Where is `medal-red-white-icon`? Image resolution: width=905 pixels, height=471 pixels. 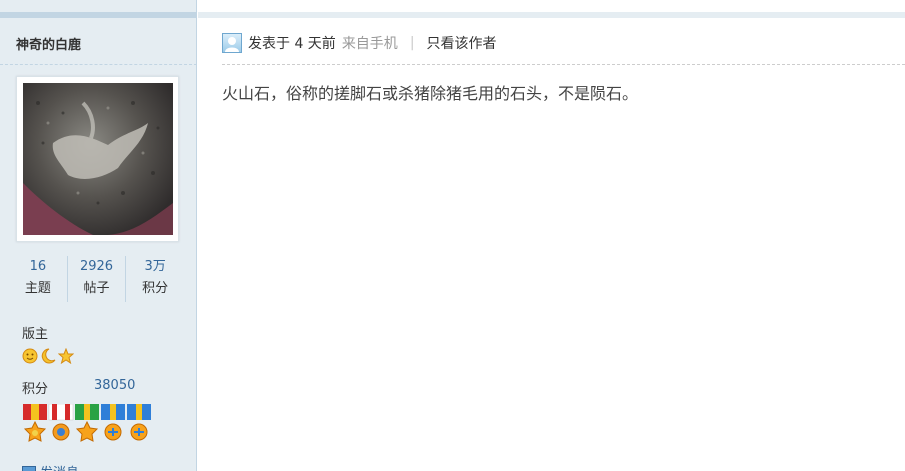
medal-red-white-icon is located at coordinates (61, 425).